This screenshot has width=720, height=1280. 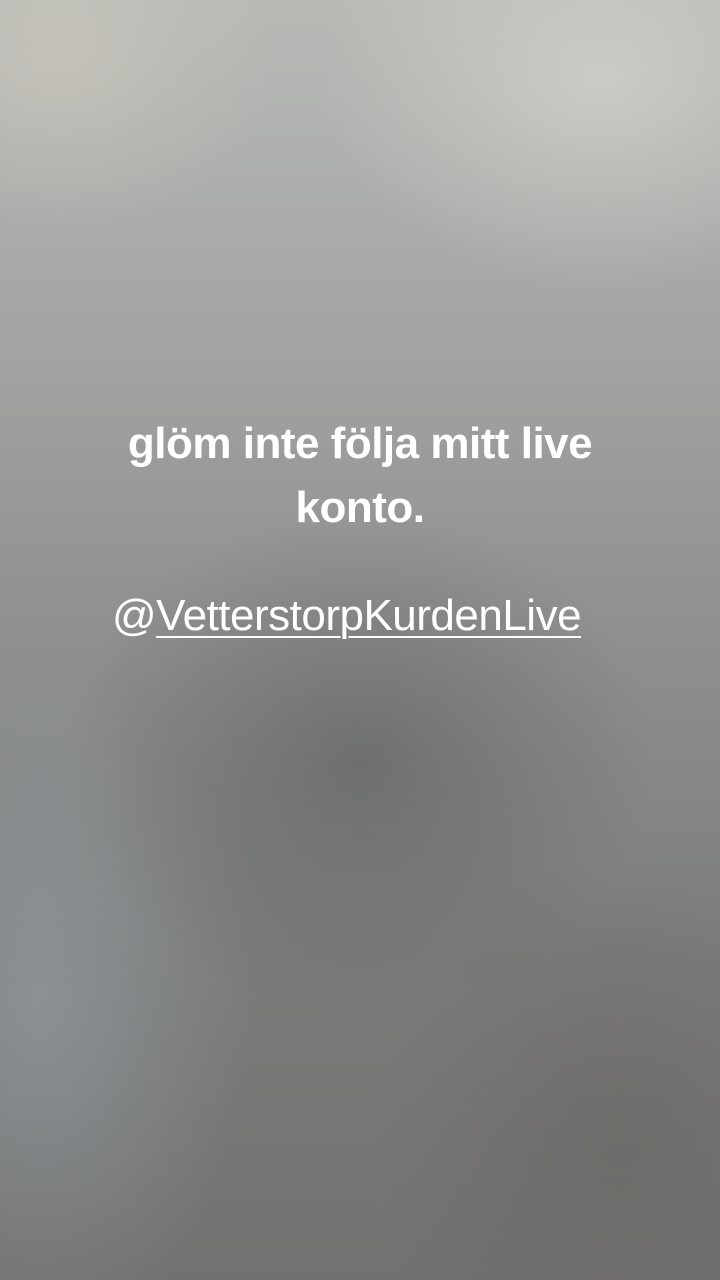 What do you see at coordinates (134, 615) in the screenshot?
I see `mention-at-symbol: @` at bounding box center [134, 615].